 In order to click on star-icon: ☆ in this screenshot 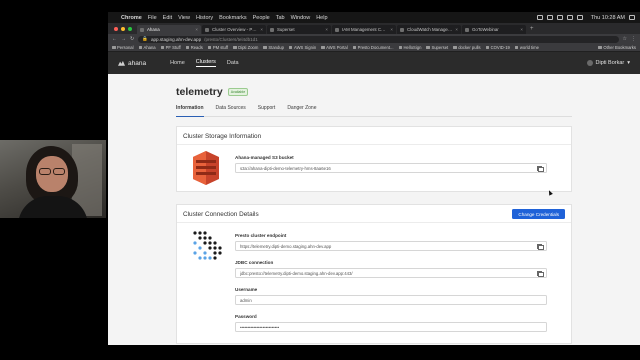, I will do `click(625, 39)`.